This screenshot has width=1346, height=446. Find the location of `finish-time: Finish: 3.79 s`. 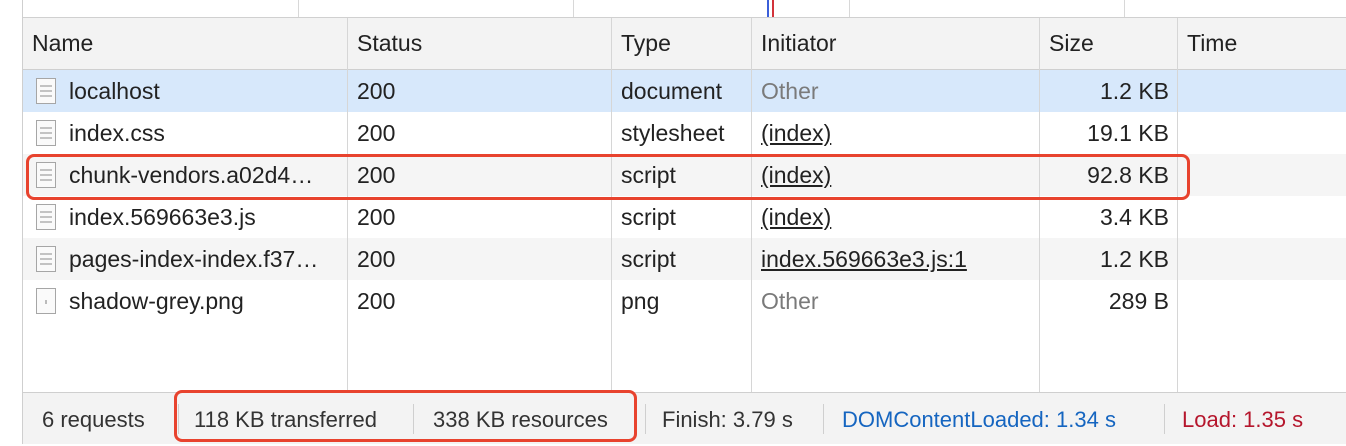

finish-time: Finish: 3.79 s is located at coordinates (727, 419).